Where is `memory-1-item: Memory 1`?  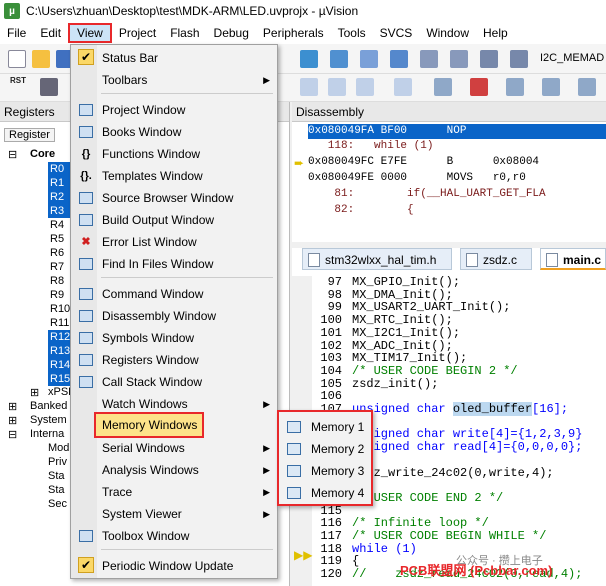 memory-1-item: Memory 1 is located at coordinates (325, 427).